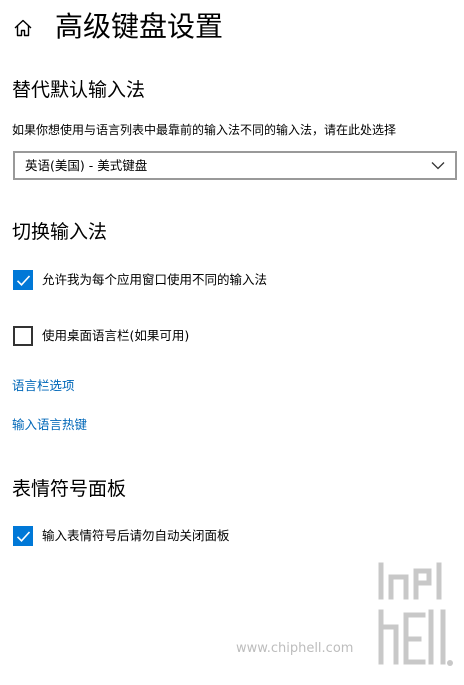 Image resolution: width=464 pixels, height=685 pixels. What do you see at coordinates (43, 386) in the screenshot?
I see `language-bar-options-link: 语言栏选项` at bounding box center [43, 386].